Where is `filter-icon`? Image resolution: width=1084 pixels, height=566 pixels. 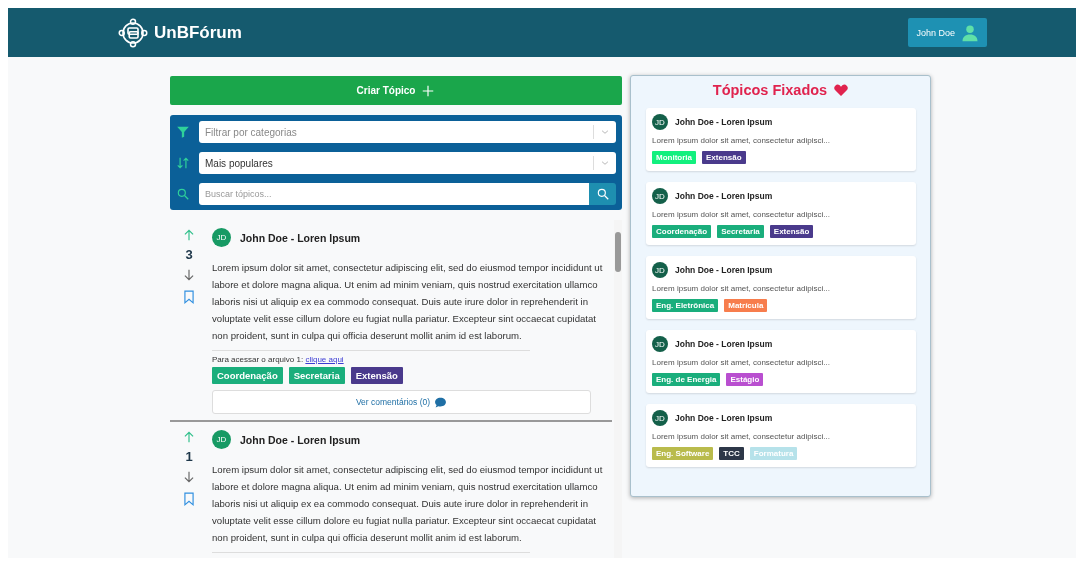
filter-icon is located at coordinates (183, 132).